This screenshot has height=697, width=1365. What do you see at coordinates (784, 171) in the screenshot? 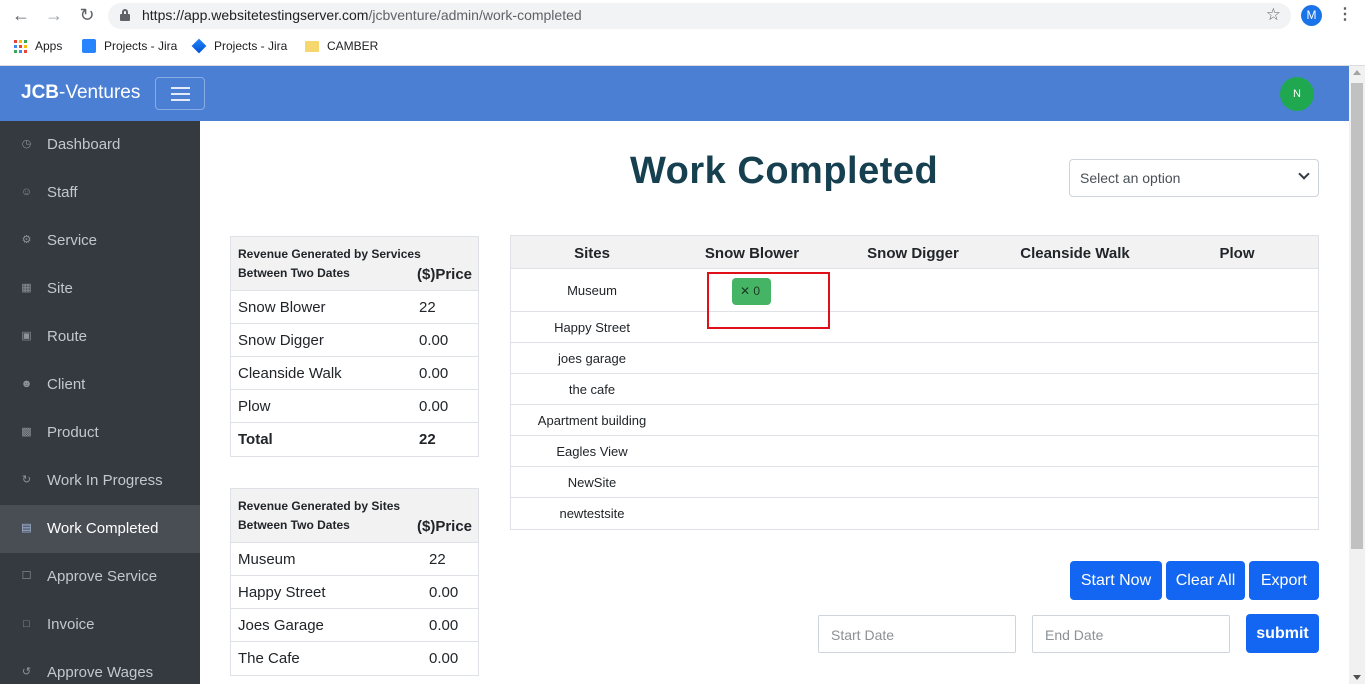
I see `page-title: Work Completed` at bounding box center [784, 171].